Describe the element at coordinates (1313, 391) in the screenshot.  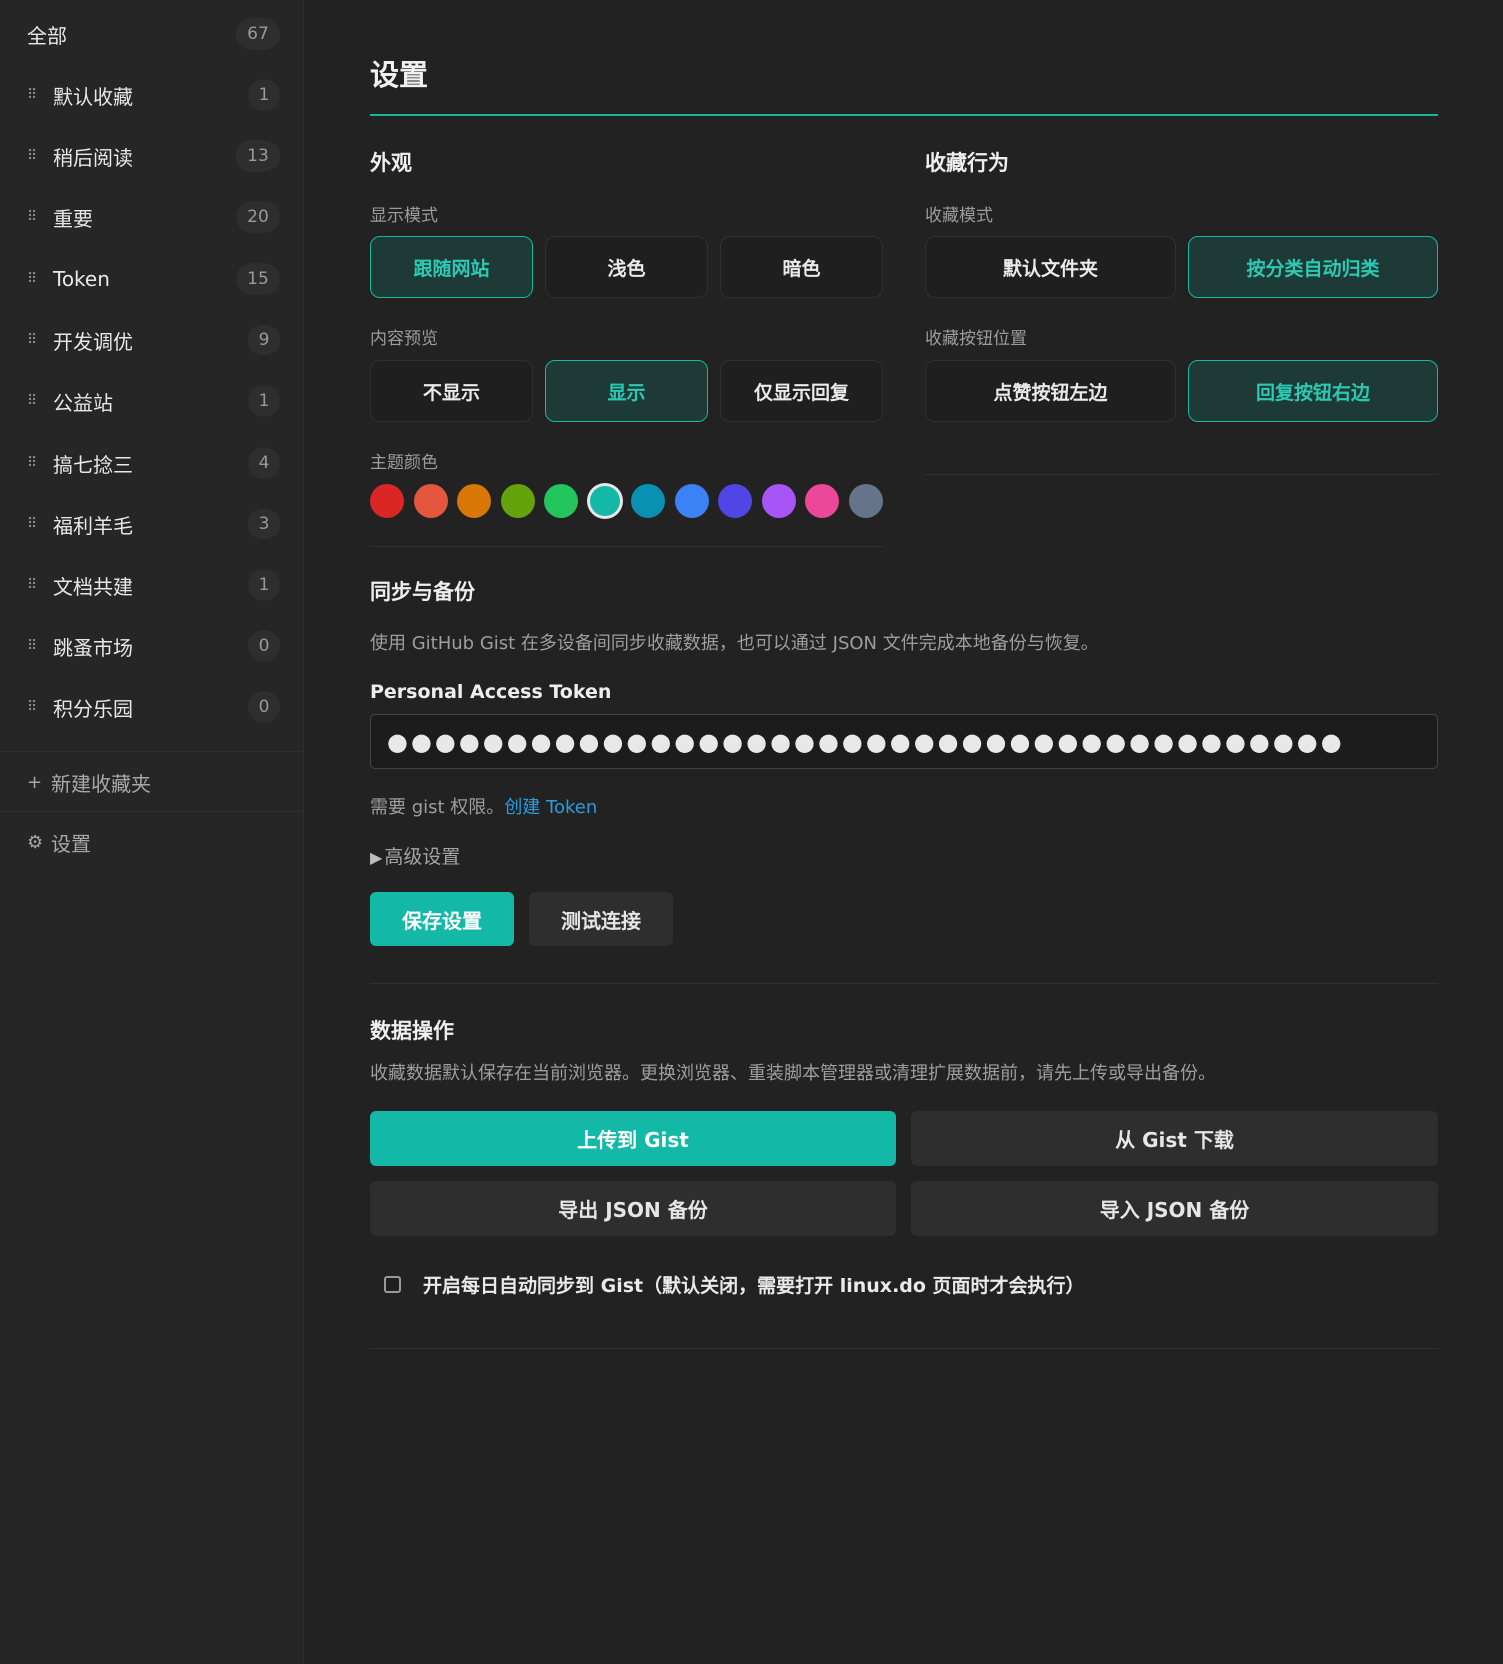
I see `position-right-of-reply: 回复按钮右边` at that location.